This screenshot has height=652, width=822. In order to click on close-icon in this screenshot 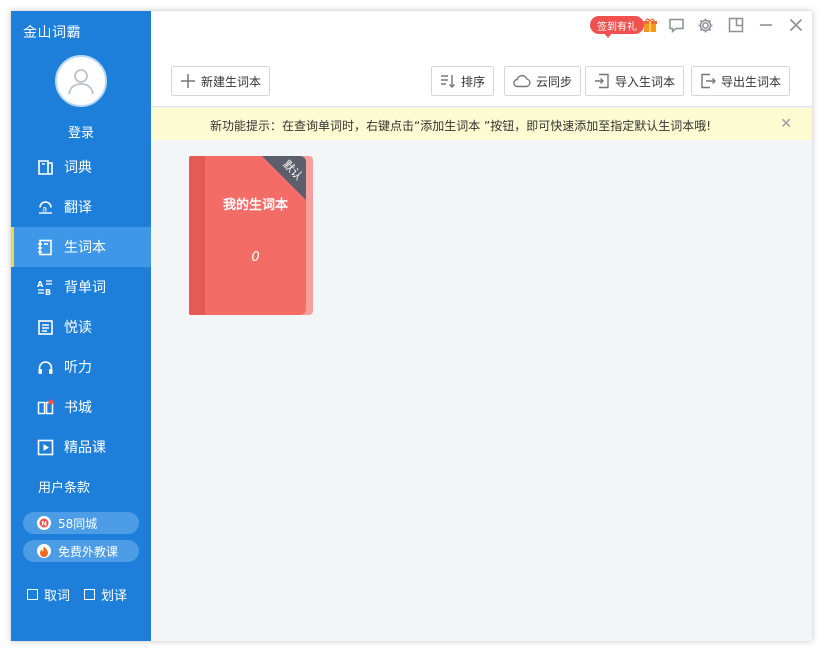, I will do `click(796, 25)`.